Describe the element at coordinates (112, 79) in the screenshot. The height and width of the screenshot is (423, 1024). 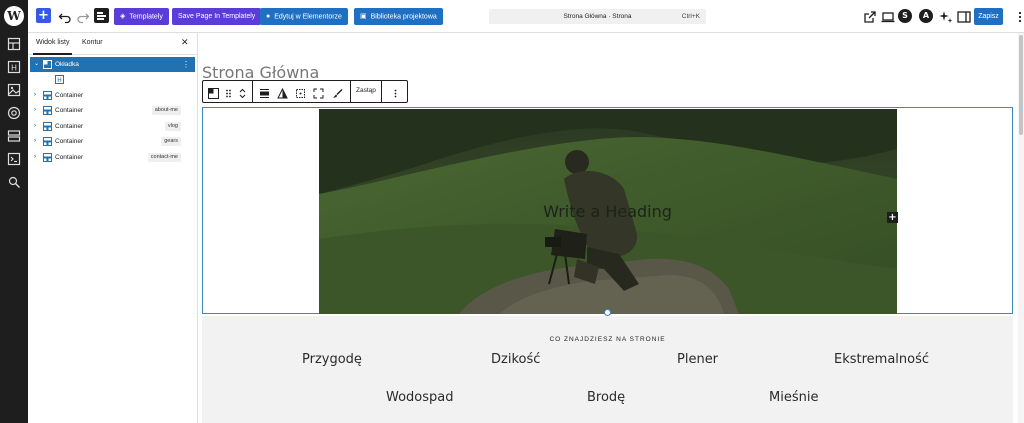
I see `list-item-heading: H` at that location.